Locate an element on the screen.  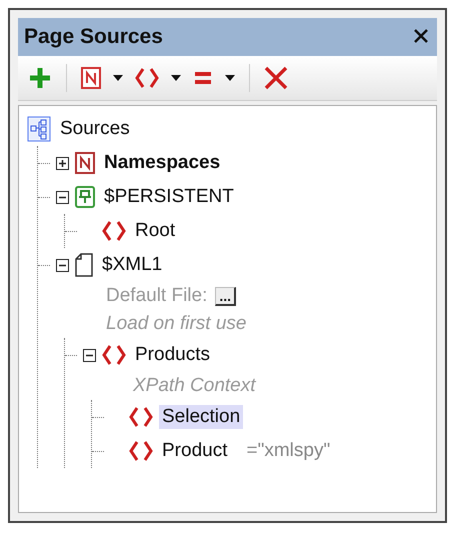
namespace-icon is located at coordinates (85, 163).